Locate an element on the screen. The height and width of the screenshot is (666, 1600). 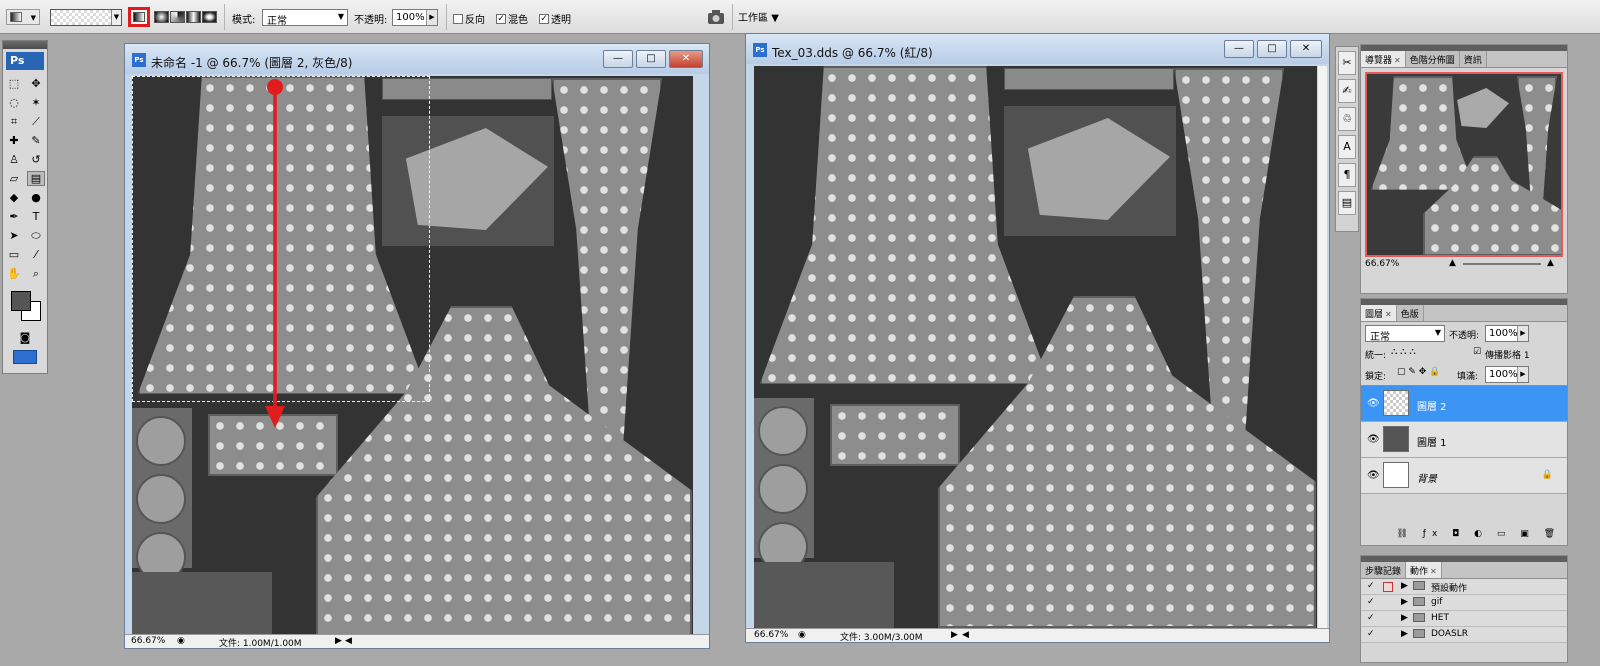
tab-history: 步驟記錄 is located at coordinates (1384, 570).